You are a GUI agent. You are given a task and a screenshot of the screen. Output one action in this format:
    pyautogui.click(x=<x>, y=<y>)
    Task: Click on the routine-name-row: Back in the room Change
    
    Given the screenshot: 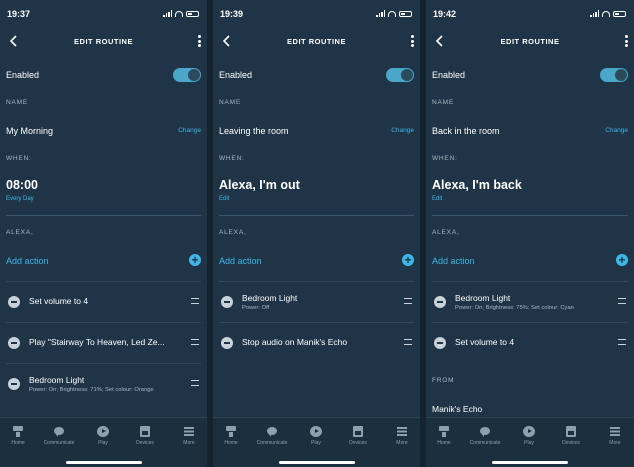 What is the action you would take?
    pyautogui.click(x=530, y=131)
    